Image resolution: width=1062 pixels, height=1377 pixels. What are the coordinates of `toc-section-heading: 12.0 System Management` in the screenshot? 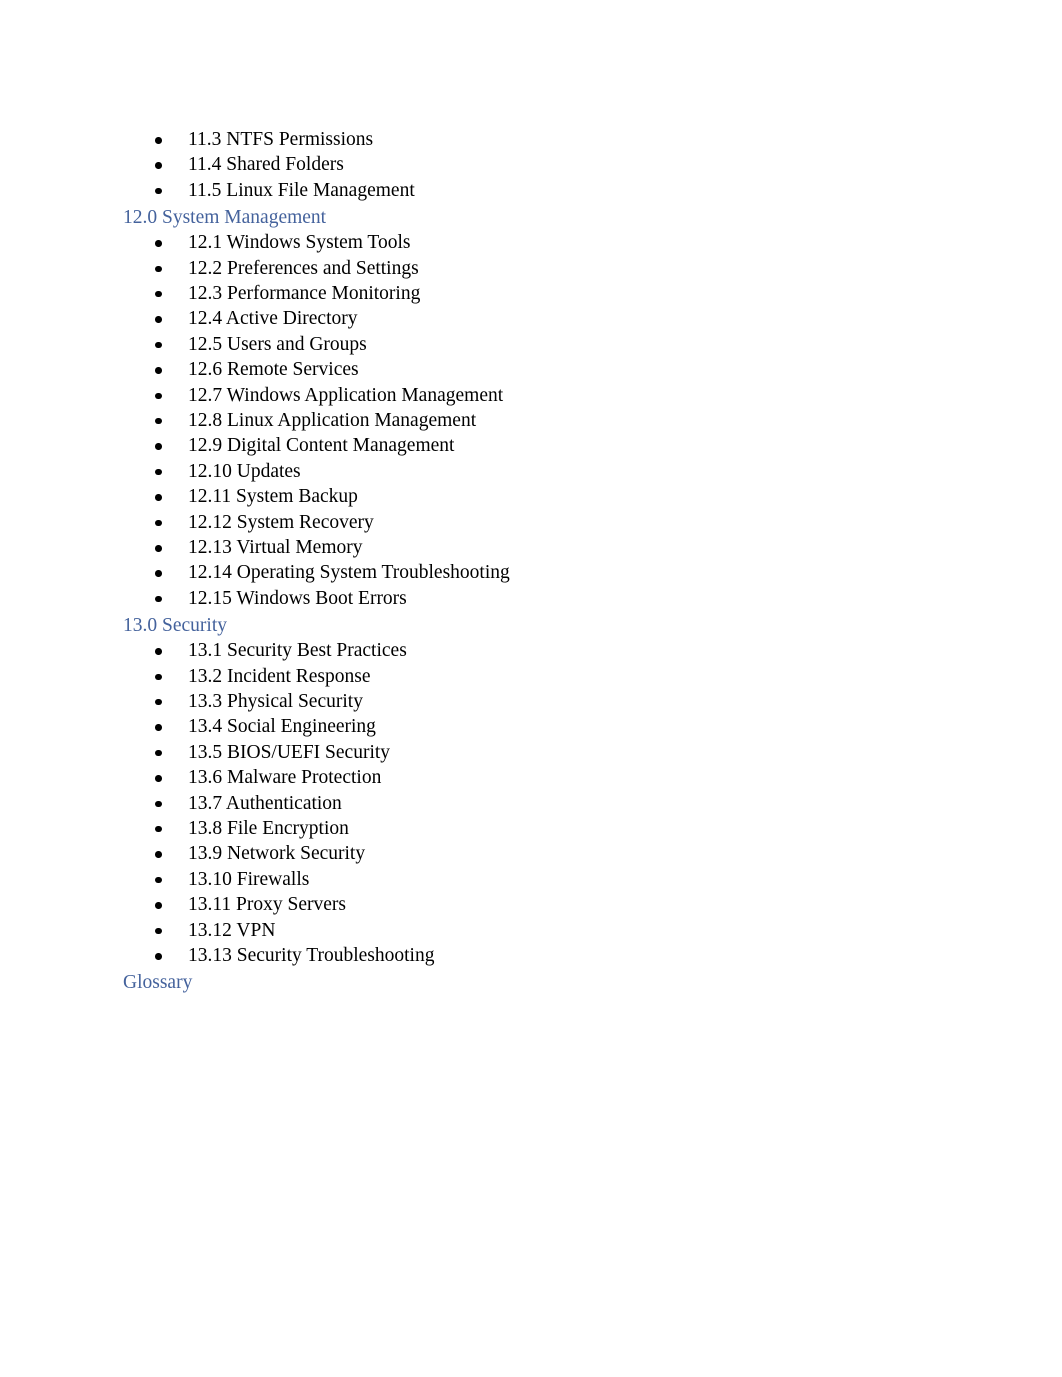 It's located at (562, 217).